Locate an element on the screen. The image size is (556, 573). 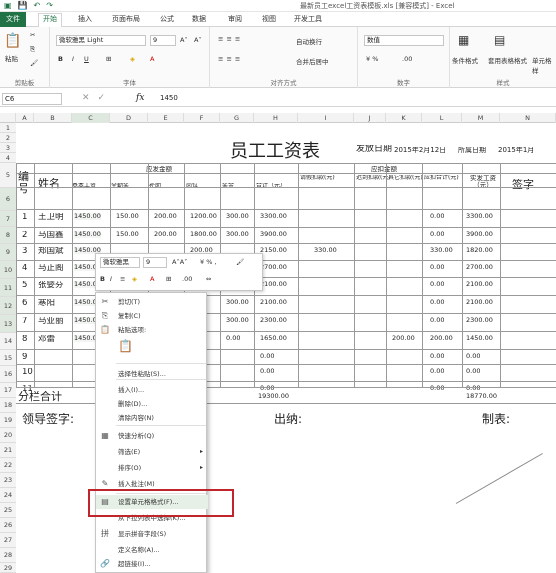
row-header: 27 is located at coordinates (8, 540).